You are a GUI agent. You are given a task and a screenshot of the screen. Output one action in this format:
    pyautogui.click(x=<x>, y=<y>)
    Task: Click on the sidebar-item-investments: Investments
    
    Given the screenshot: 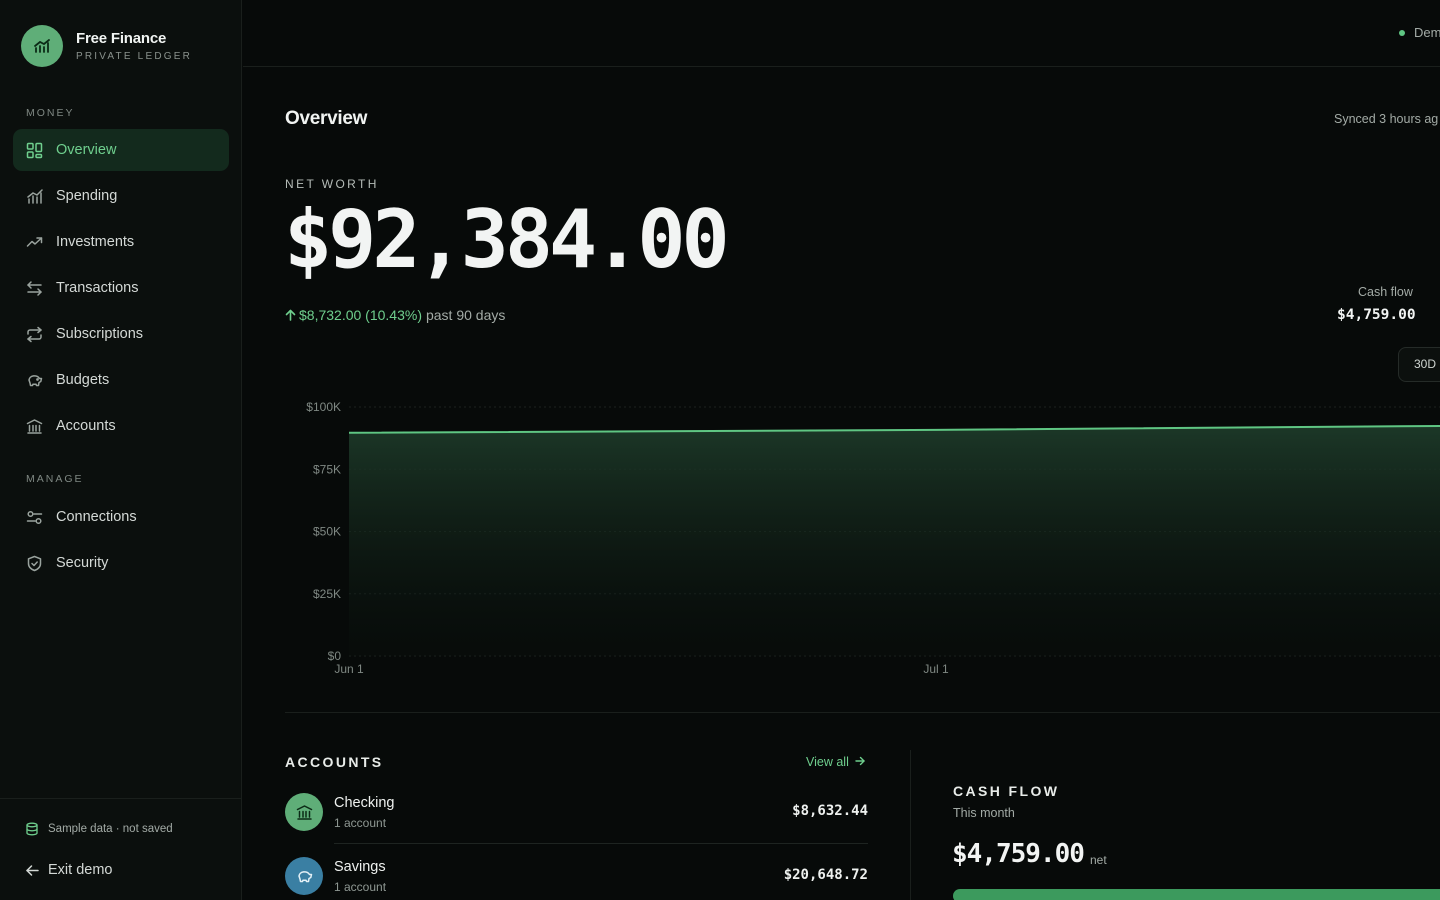 What is the action you would take?
    pyautogui.click(x=121, y=242)
    